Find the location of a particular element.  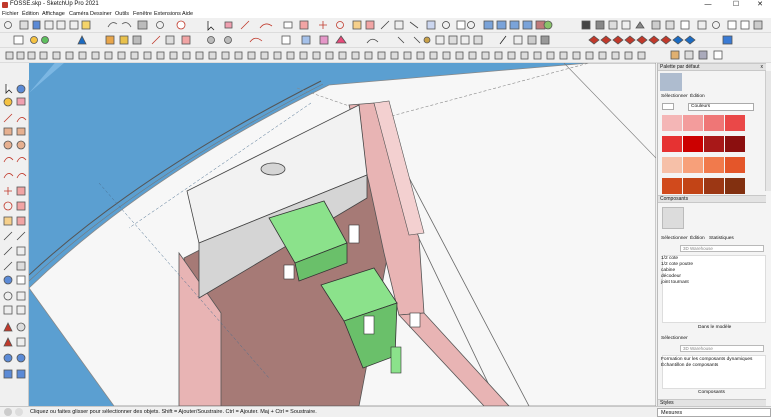

in-model-label: Dans le modèle is located at coordinates (714, 327).